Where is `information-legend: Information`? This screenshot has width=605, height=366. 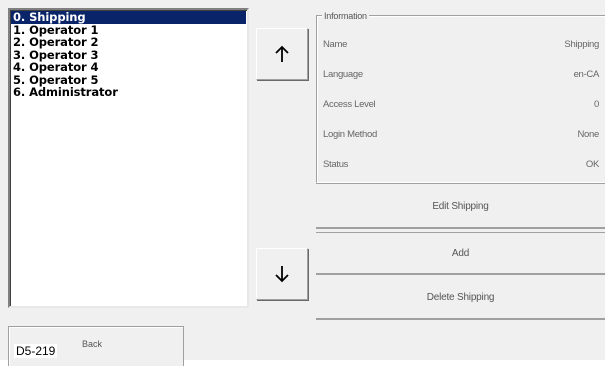 information-legend: Information is located at coordinates (345, 16).